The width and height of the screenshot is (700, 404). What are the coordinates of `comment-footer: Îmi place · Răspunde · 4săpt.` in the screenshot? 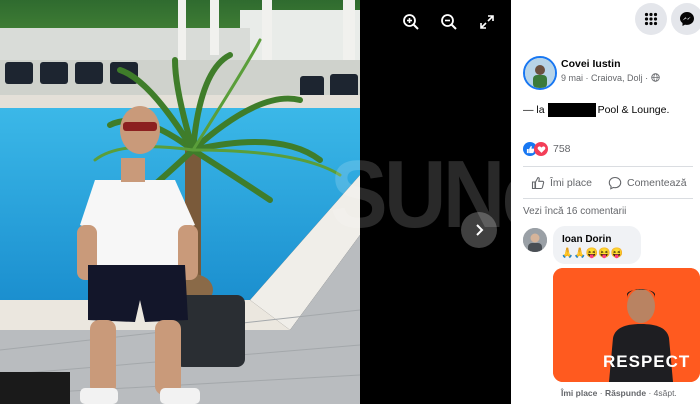 It's located at (619, 393).